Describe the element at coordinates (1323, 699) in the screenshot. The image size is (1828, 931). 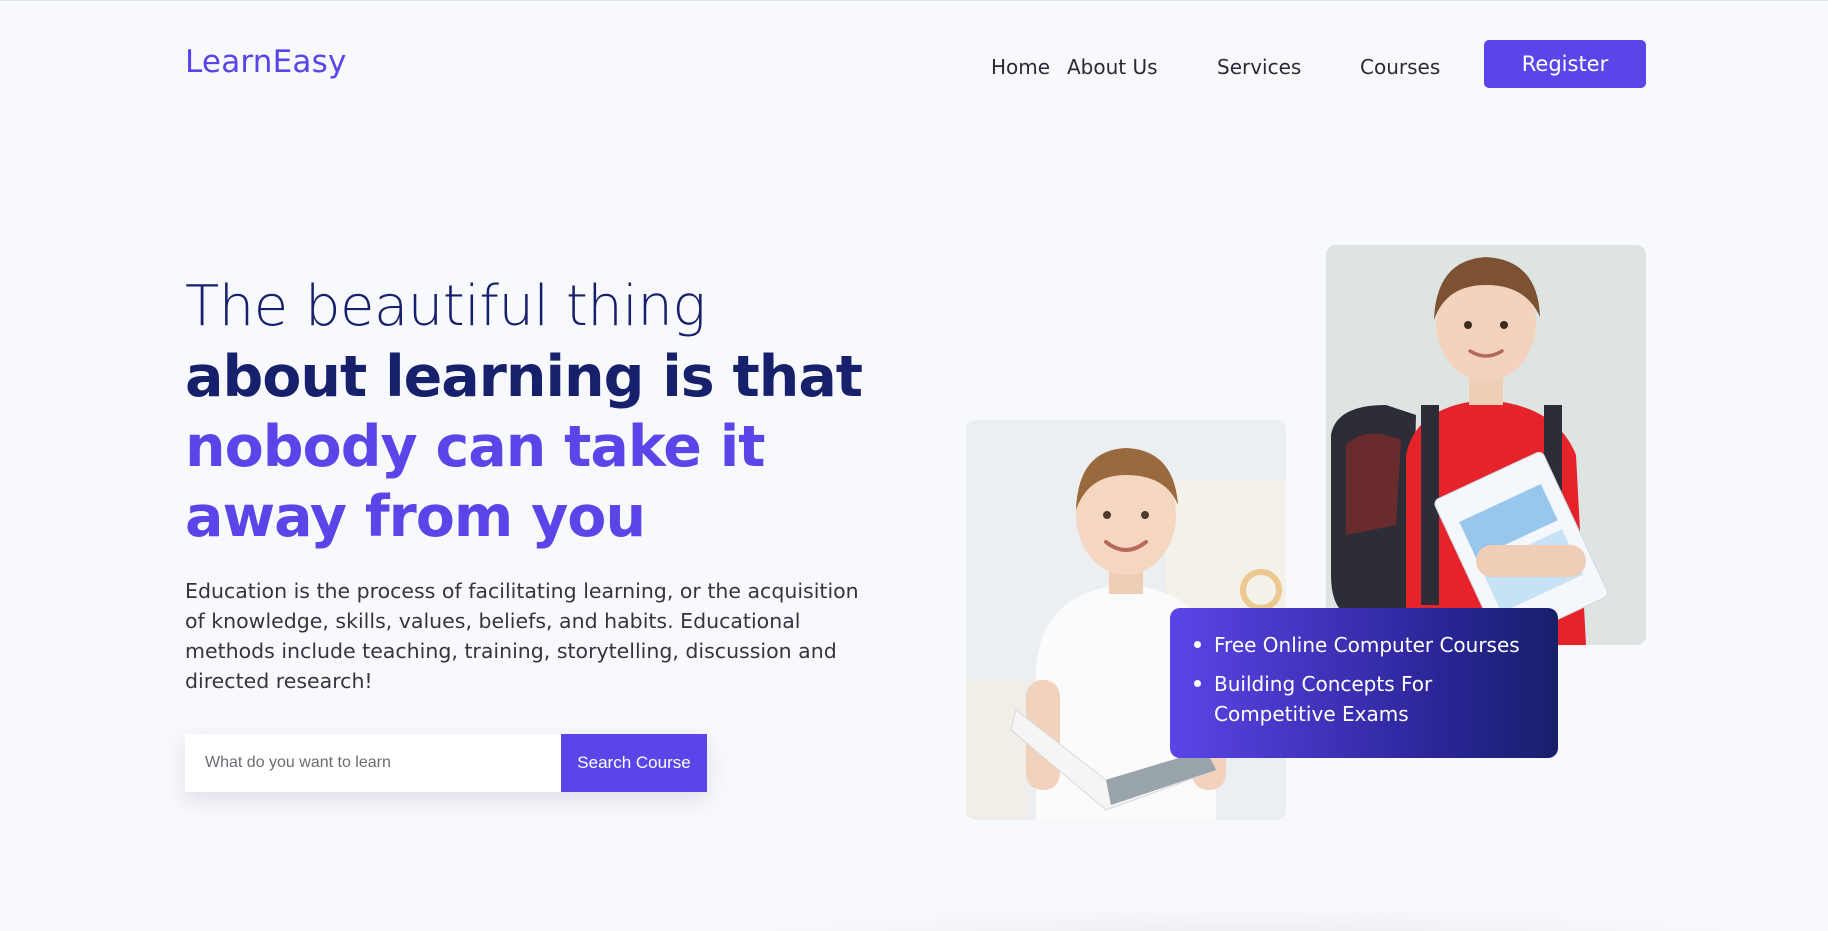
I see `feature-text: Building Concepts For Competitive Exams` at that location.